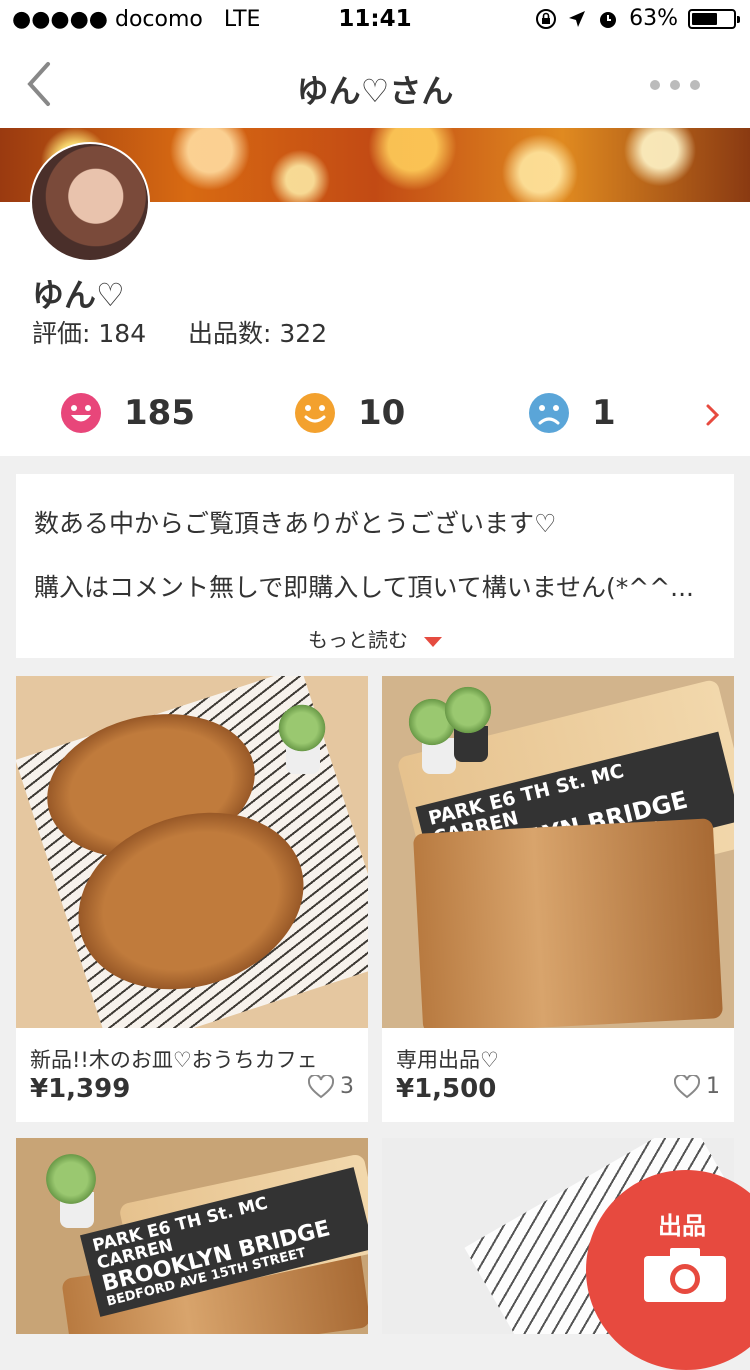 The height and width of the screenshot is (1370, 750). What do you see at coordinates (230, 333) in the screenshot?
I see `listings-label: 出品数:` at bounding box center [230, 333].